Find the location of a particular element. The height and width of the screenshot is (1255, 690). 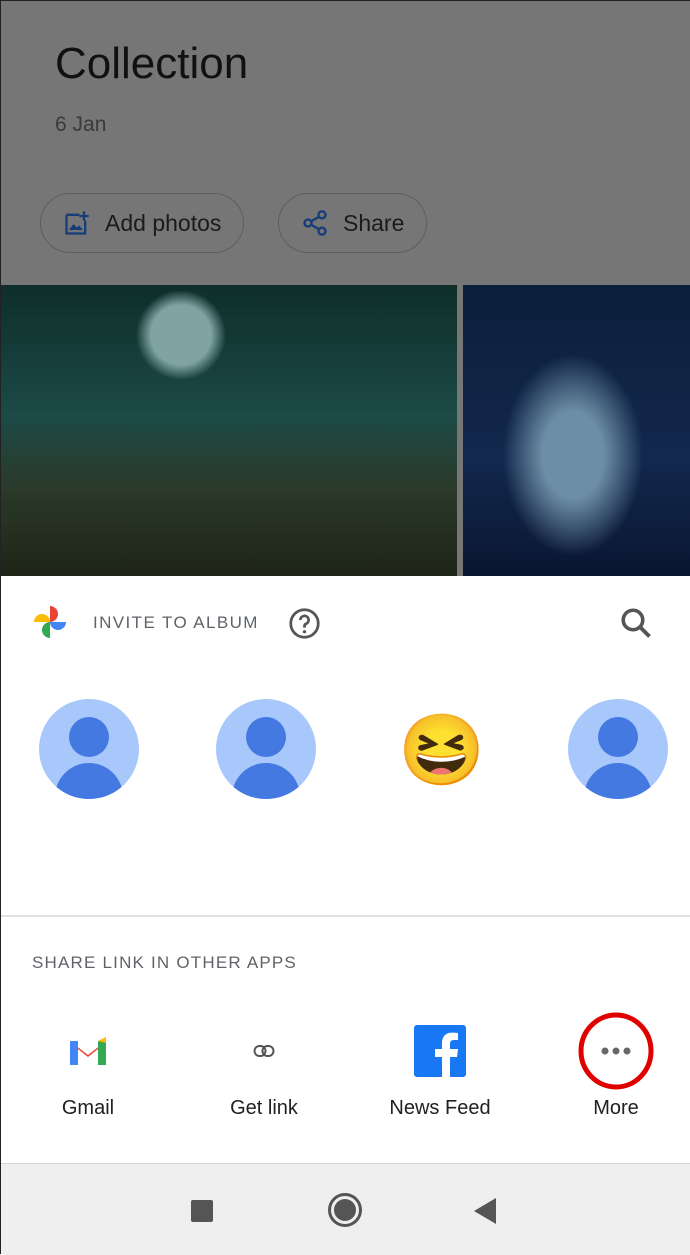

share-label: Share is located at coordinates (374, 222).